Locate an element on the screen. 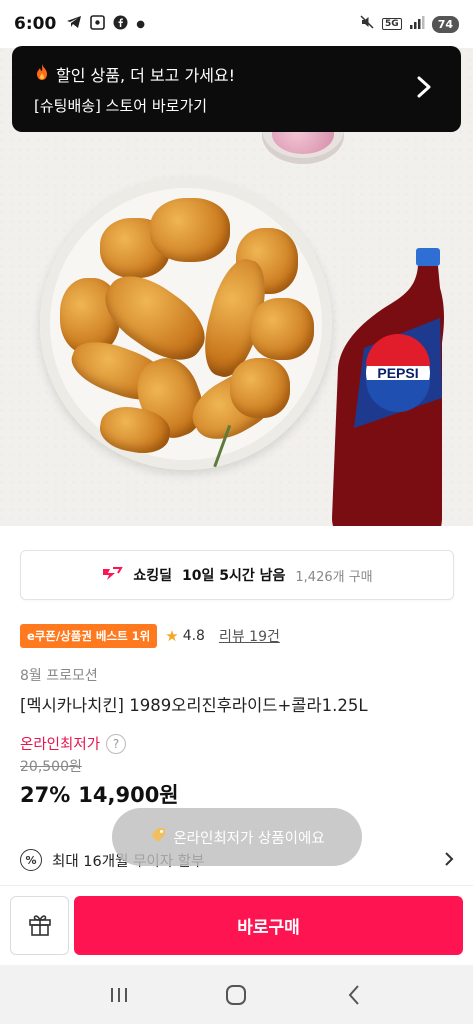 Image resolution: width=473 pixels, height=1024 pixels. recent-apps-icon is located at coordinates (119, 995).